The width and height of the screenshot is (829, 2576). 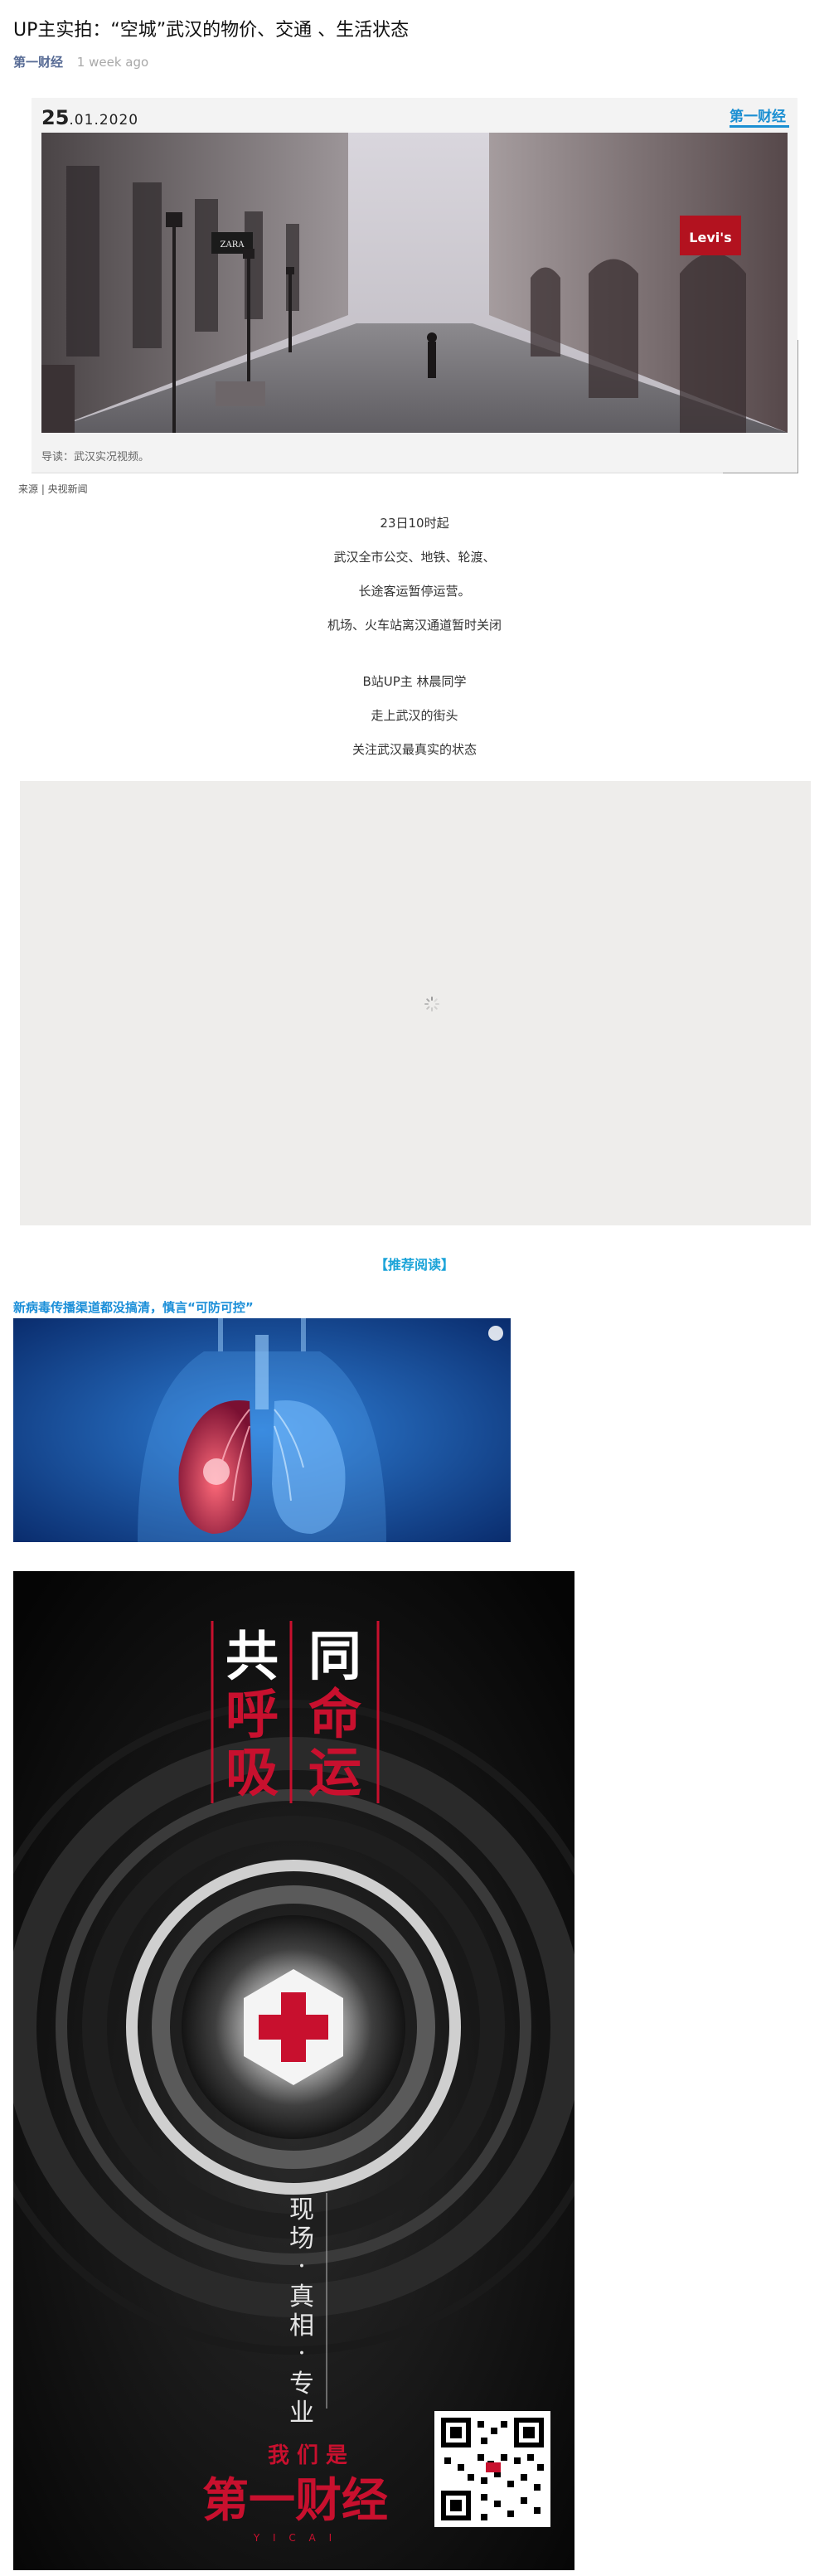 What do you see at coordinates (55, 117) in the screenshot?
I see `video-date-day: 25` at bounding box center [55, 117].